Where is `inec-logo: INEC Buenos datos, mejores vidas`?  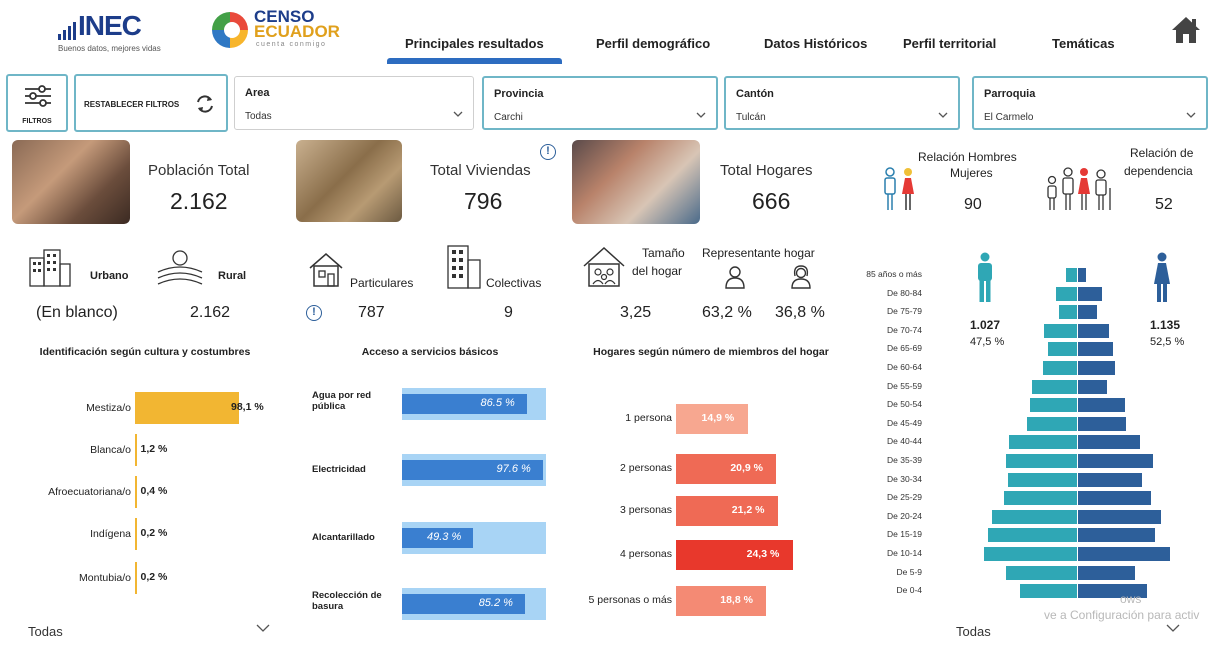
inec-logo: INEC Buenos datos, mejores vidas is located at coordinates (118, 31).